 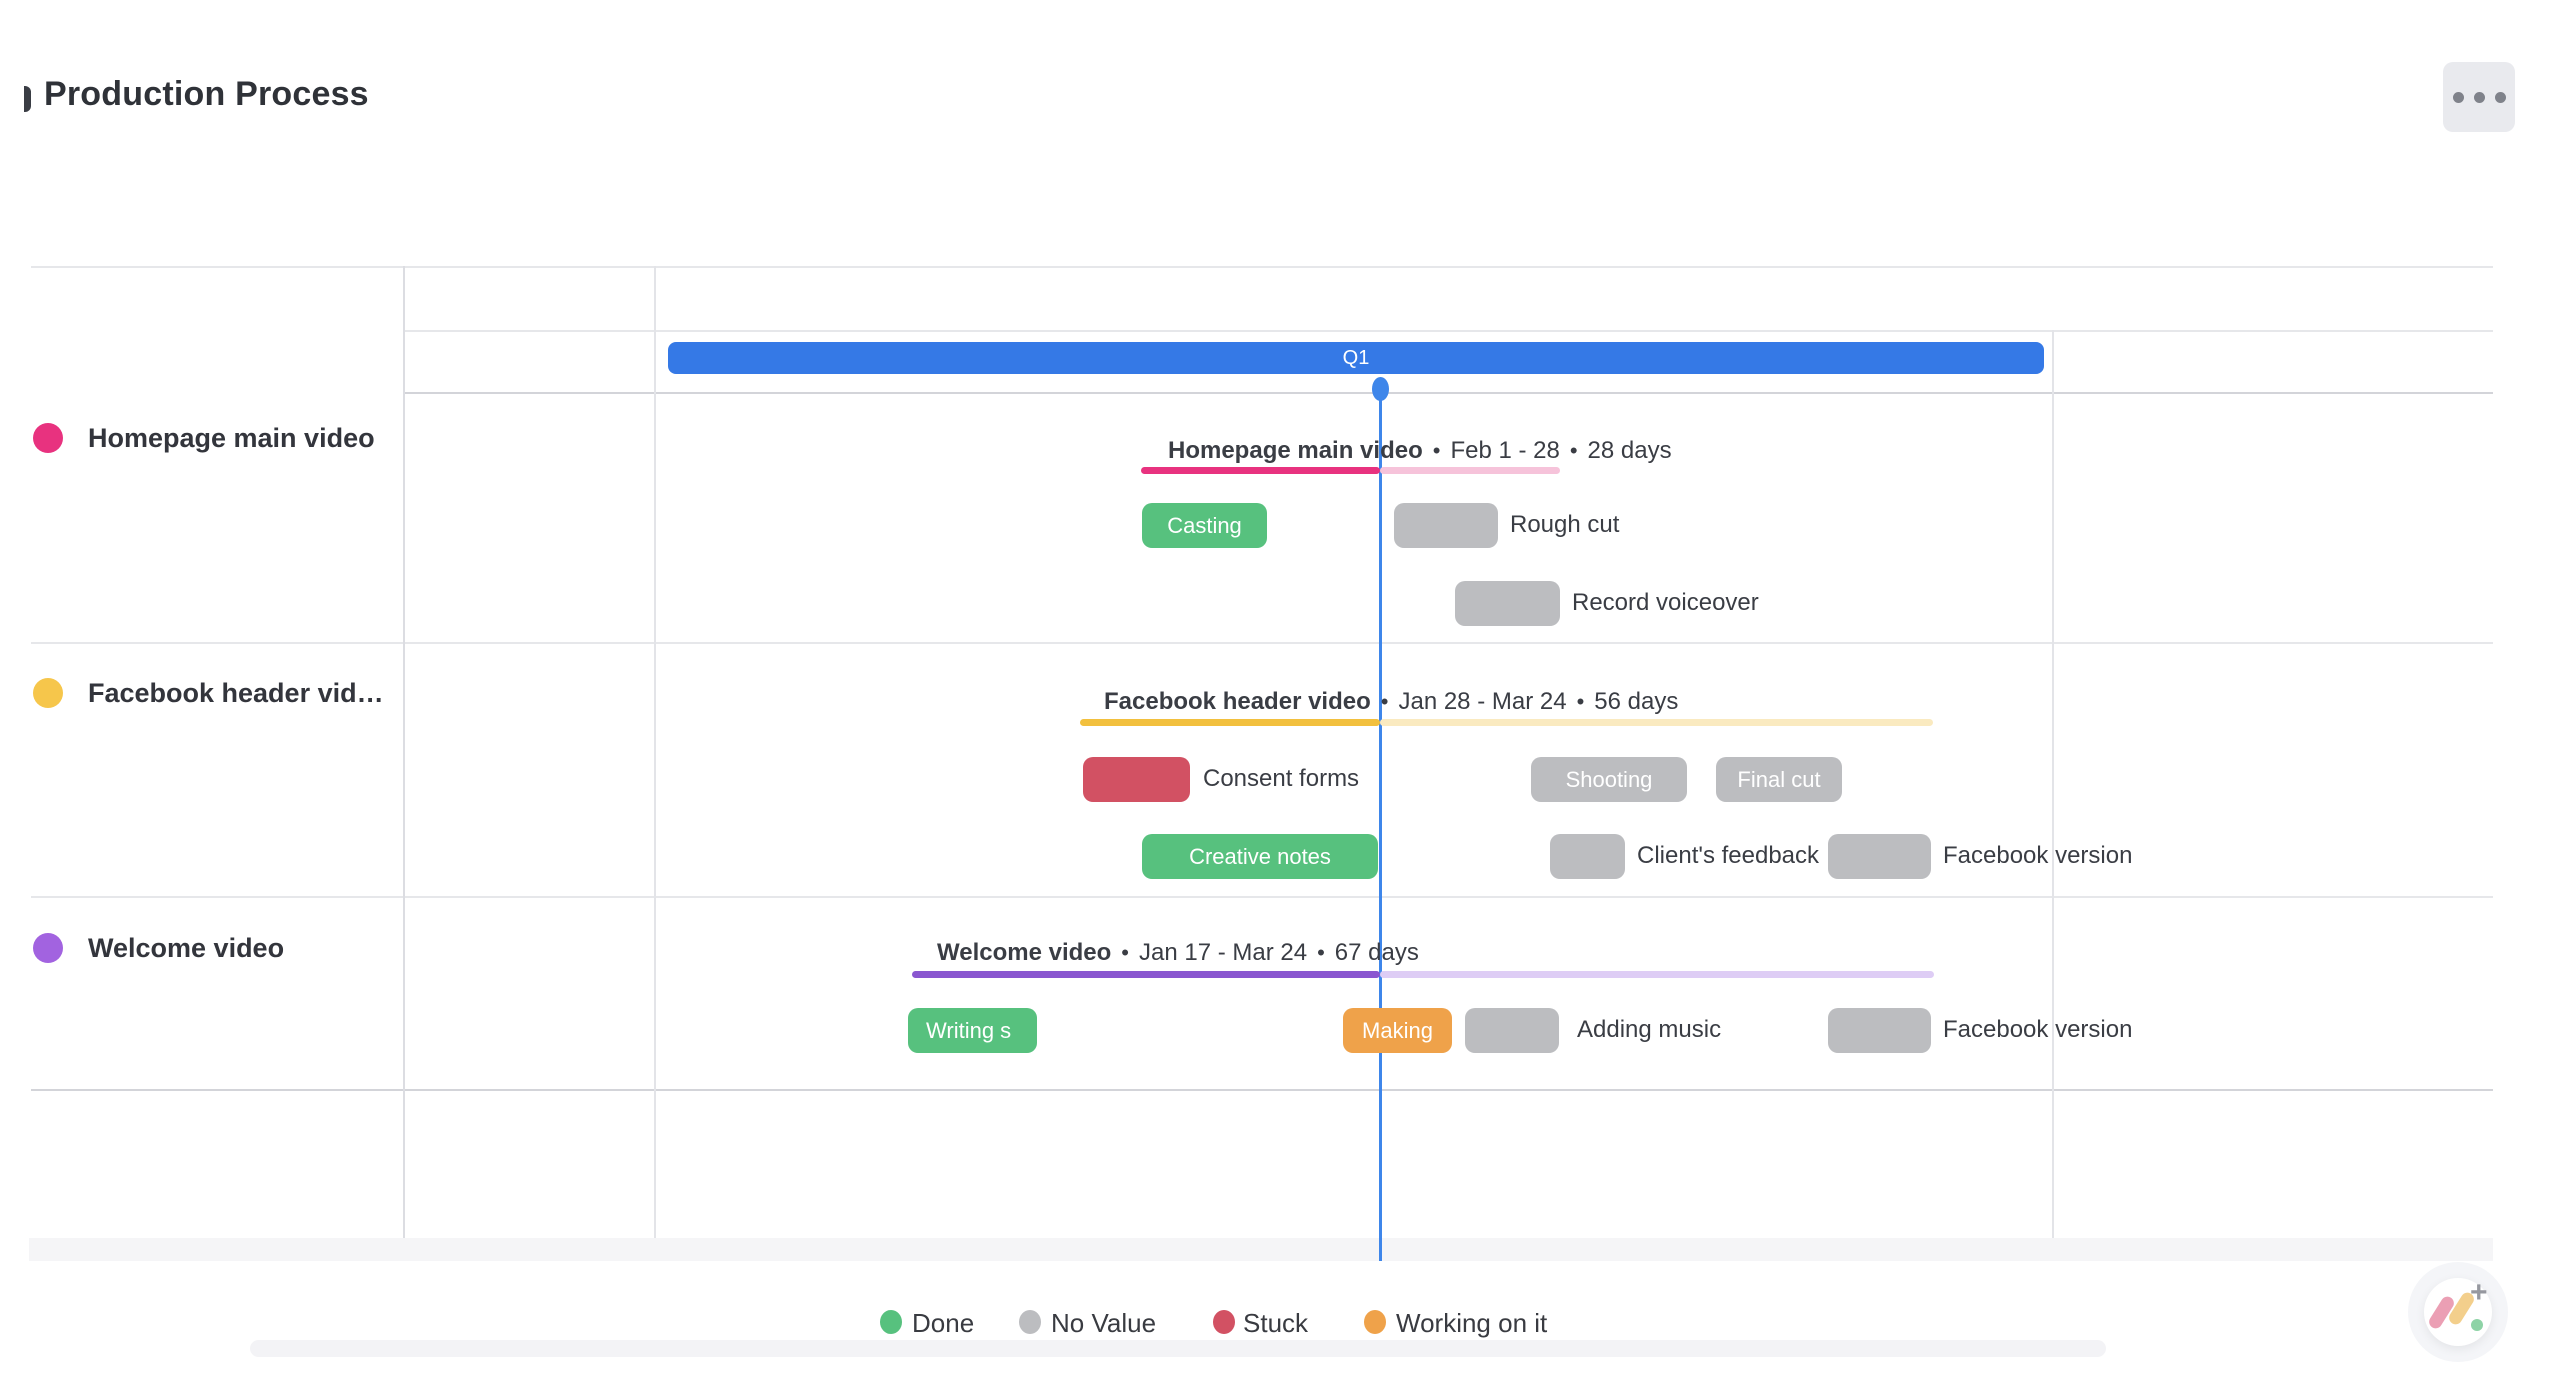 What do you see at coordinates (1030, 1322) in the screenshot?
I see `legend-dot-no-value` at bounding box center [1030, 1322].